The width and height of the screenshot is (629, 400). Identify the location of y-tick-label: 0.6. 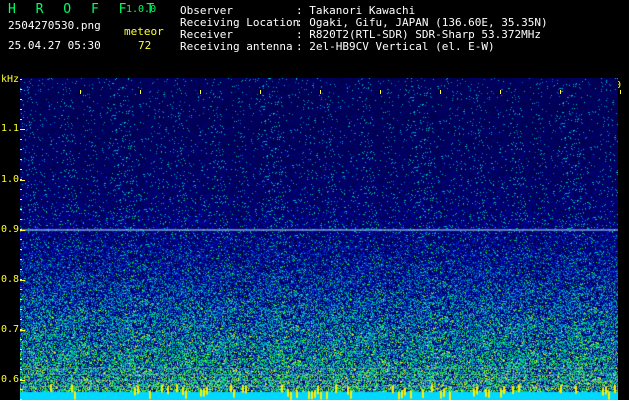
(10, 379).